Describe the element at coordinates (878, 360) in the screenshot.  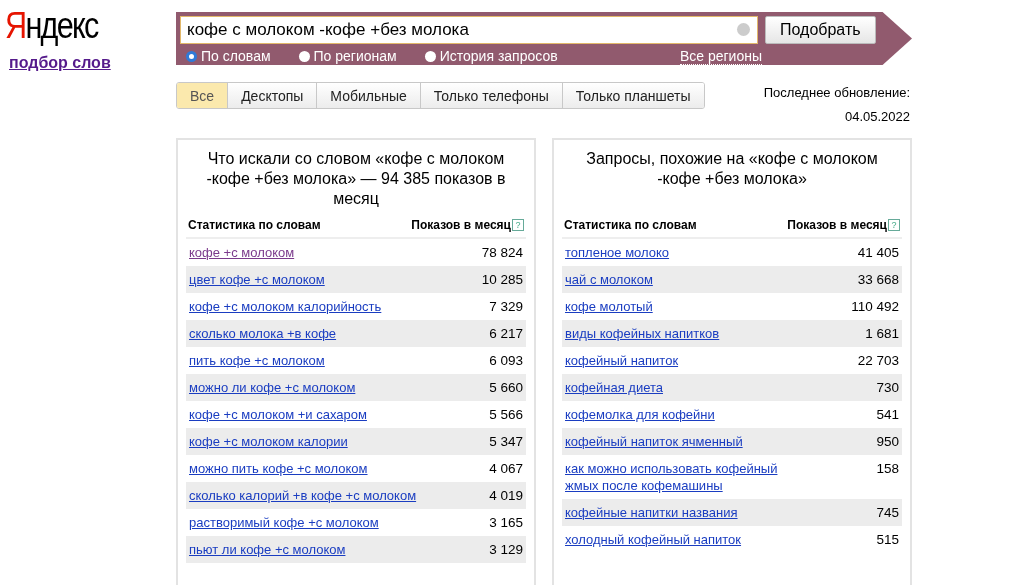
I see `count-cell: 22 703` at that location.